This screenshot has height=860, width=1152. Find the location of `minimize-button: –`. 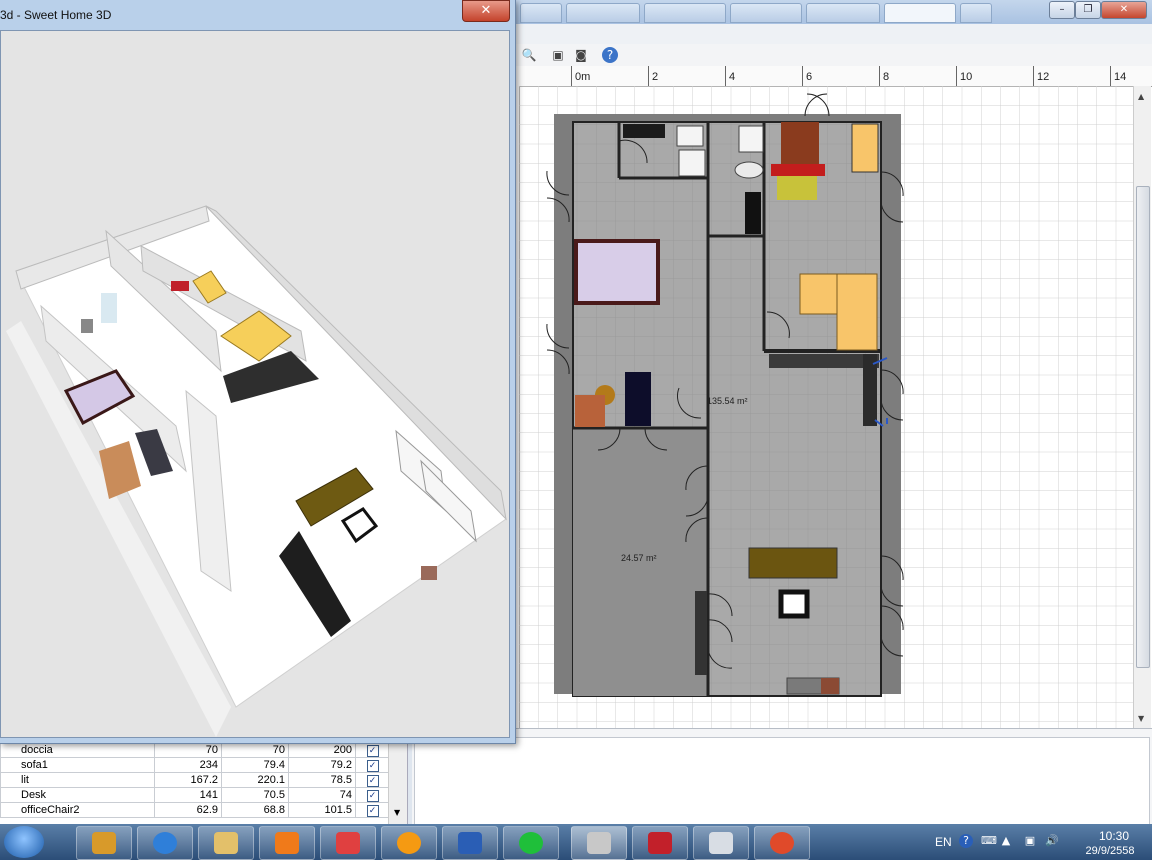

minimize-button: – is located at coordinates (1062, 10).